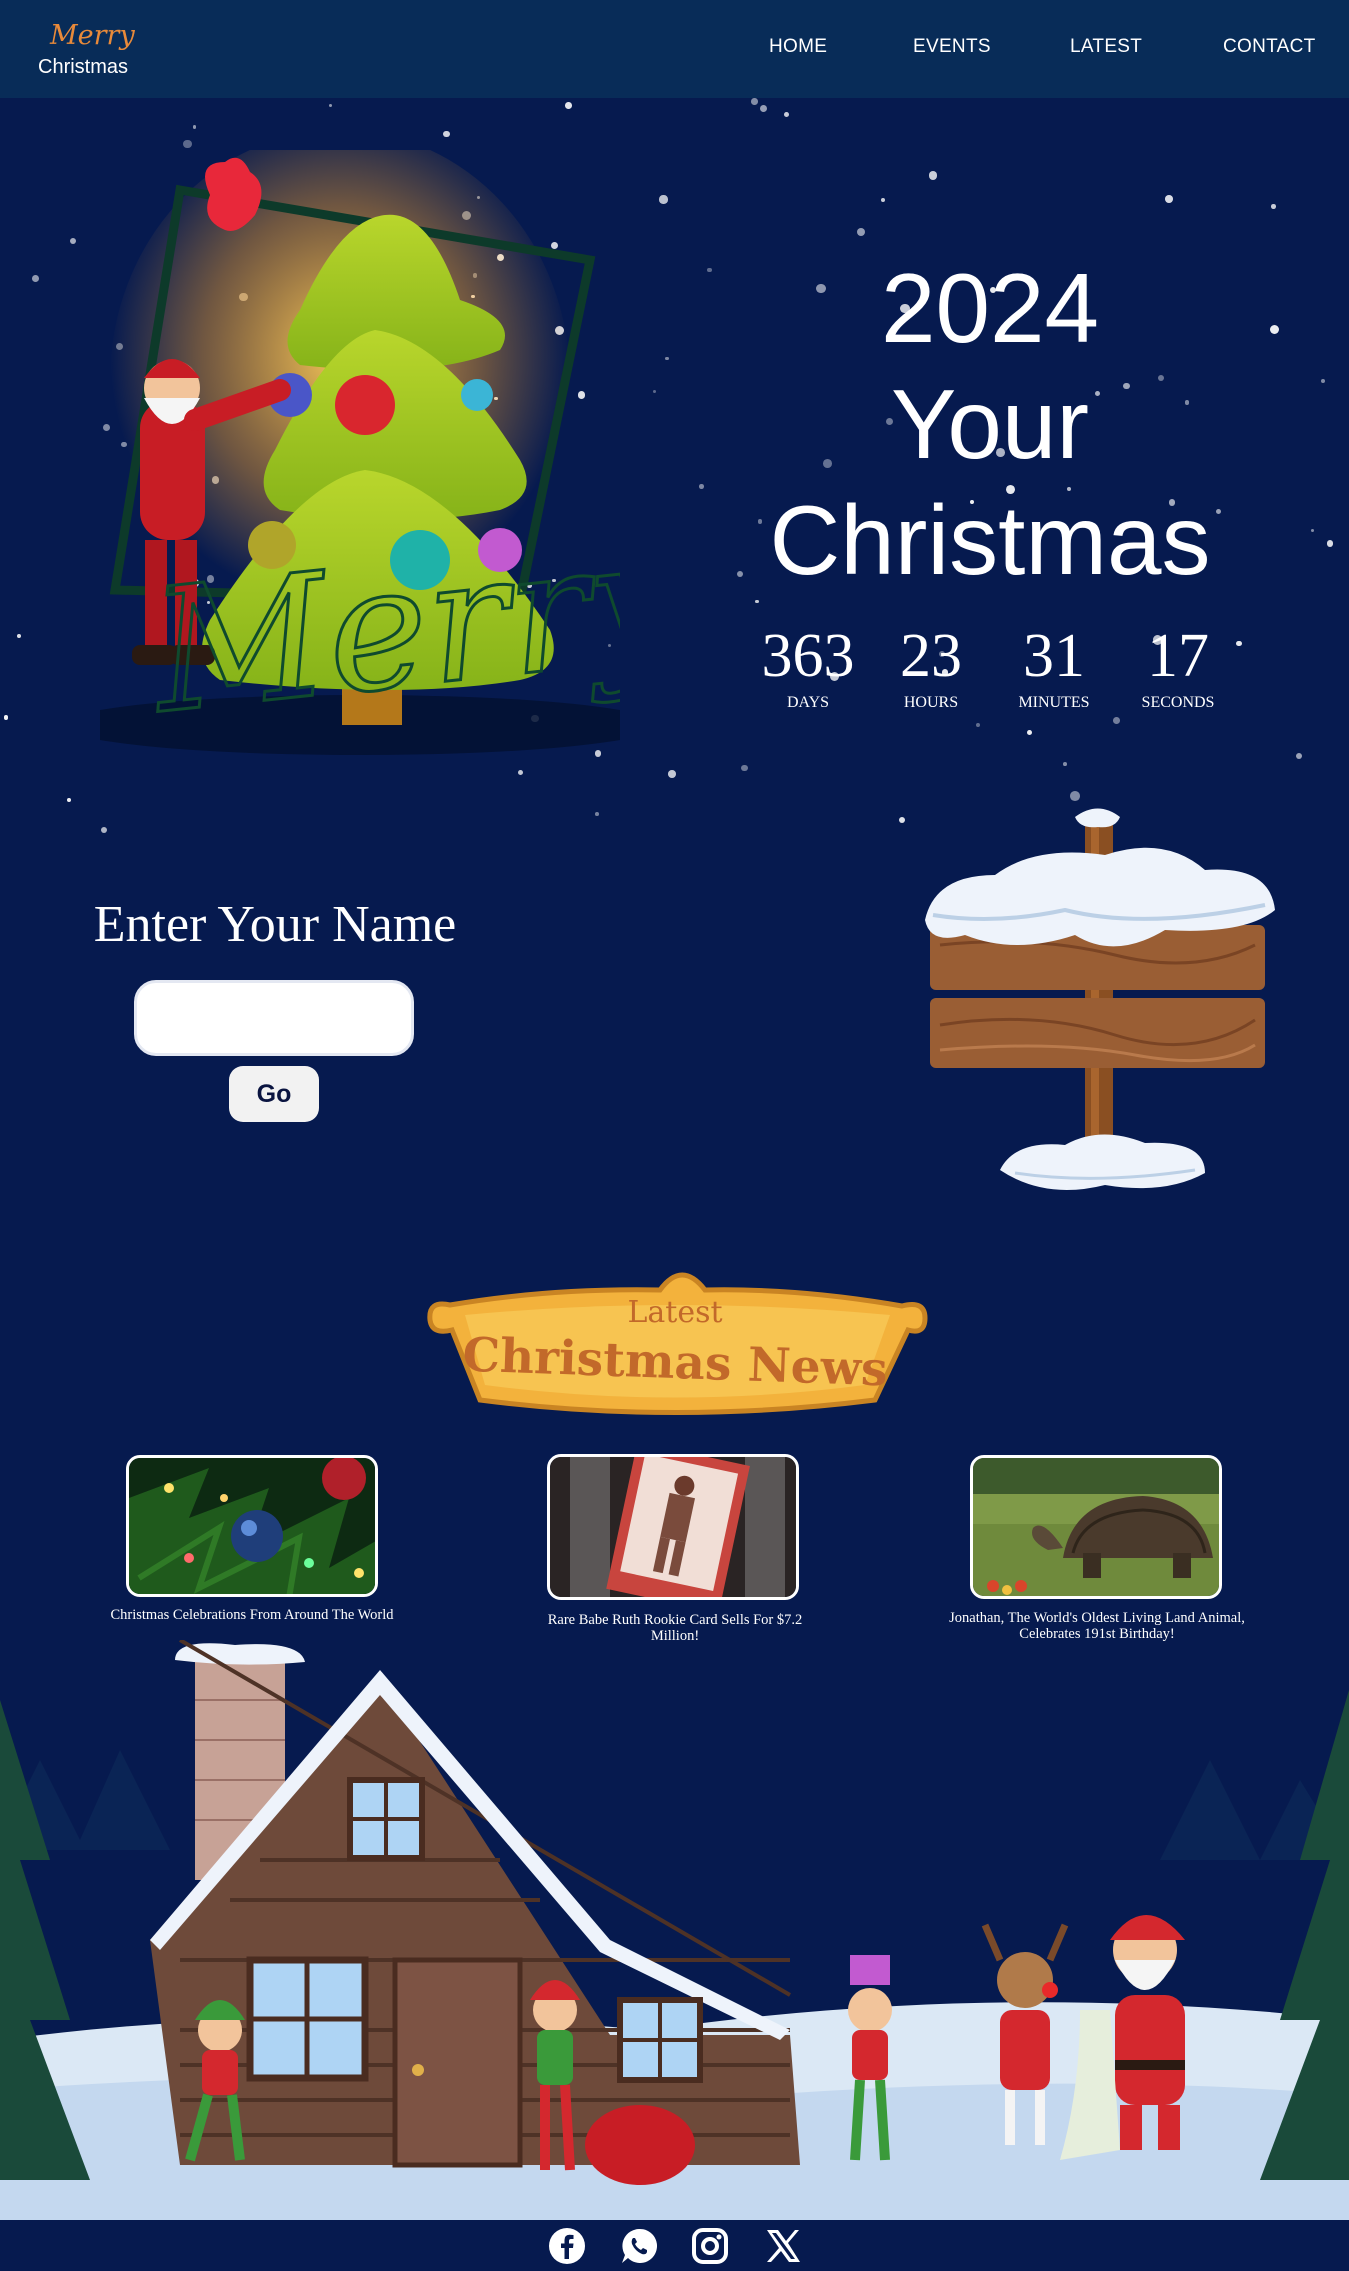 The width and height of the screenshot is (1349, 2271). Describe the element at coordinates (1269, 47) in the screenshot. I see `nav-contact: CONTACT` at that location.